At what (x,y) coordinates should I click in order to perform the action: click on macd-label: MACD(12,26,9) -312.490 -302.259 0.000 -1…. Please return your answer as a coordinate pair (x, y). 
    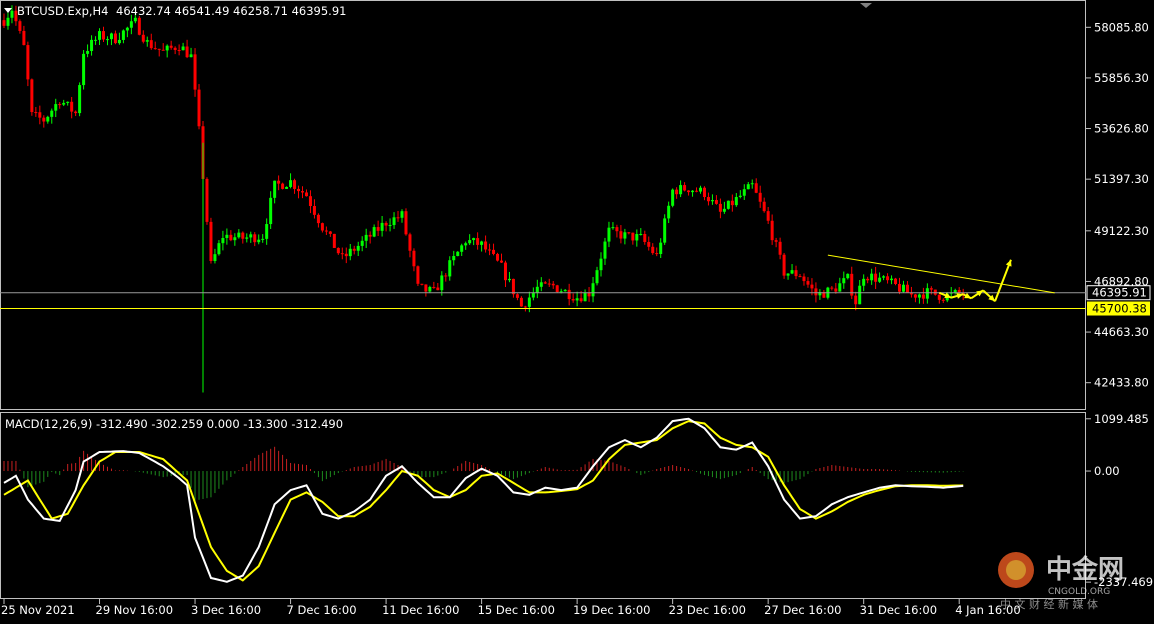
    Looking at the image, I should click on (174, 424).